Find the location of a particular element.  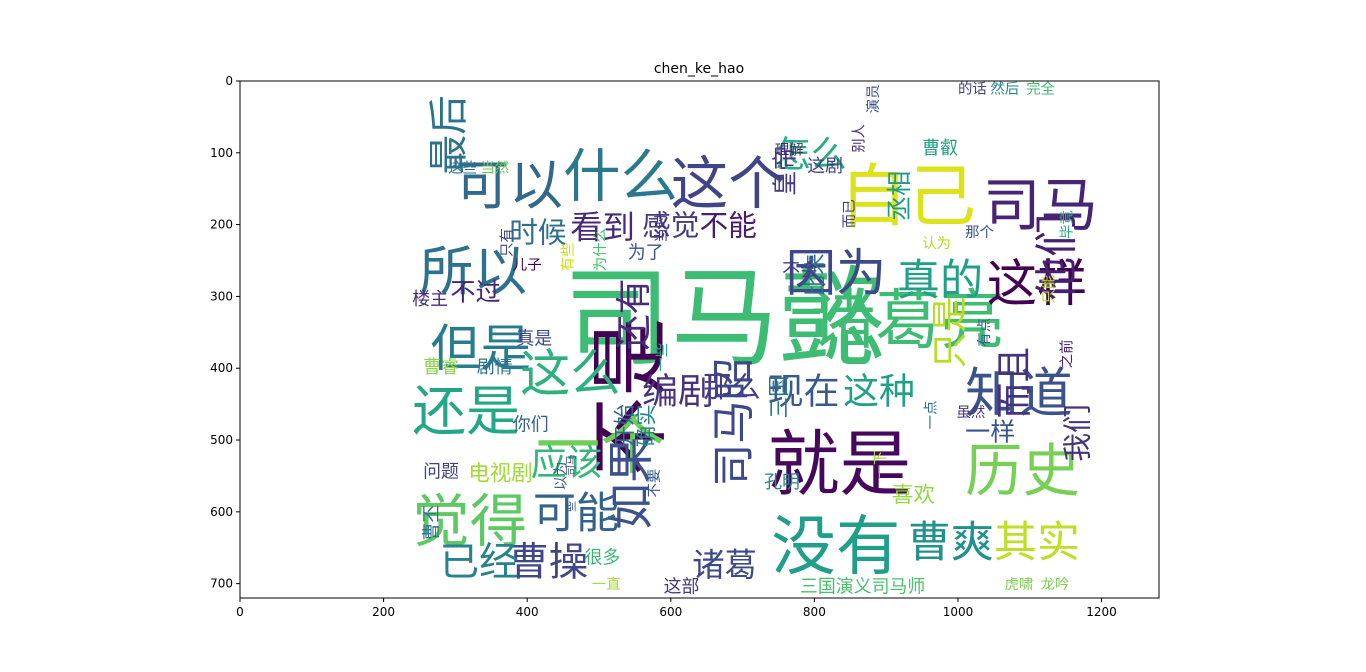

word-40: 只是 is located at coordinates (950, 332).